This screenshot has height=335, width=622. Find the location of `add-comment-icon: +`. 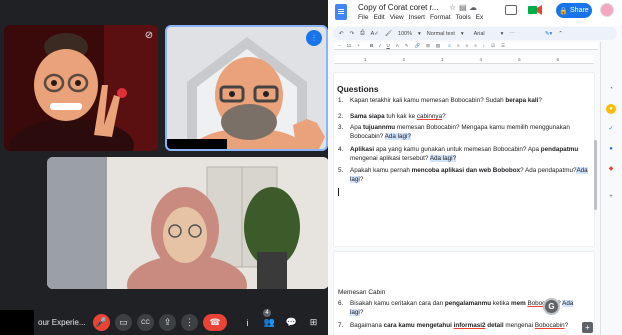

add-comment-icon: + is located at coordinates (587, 327).